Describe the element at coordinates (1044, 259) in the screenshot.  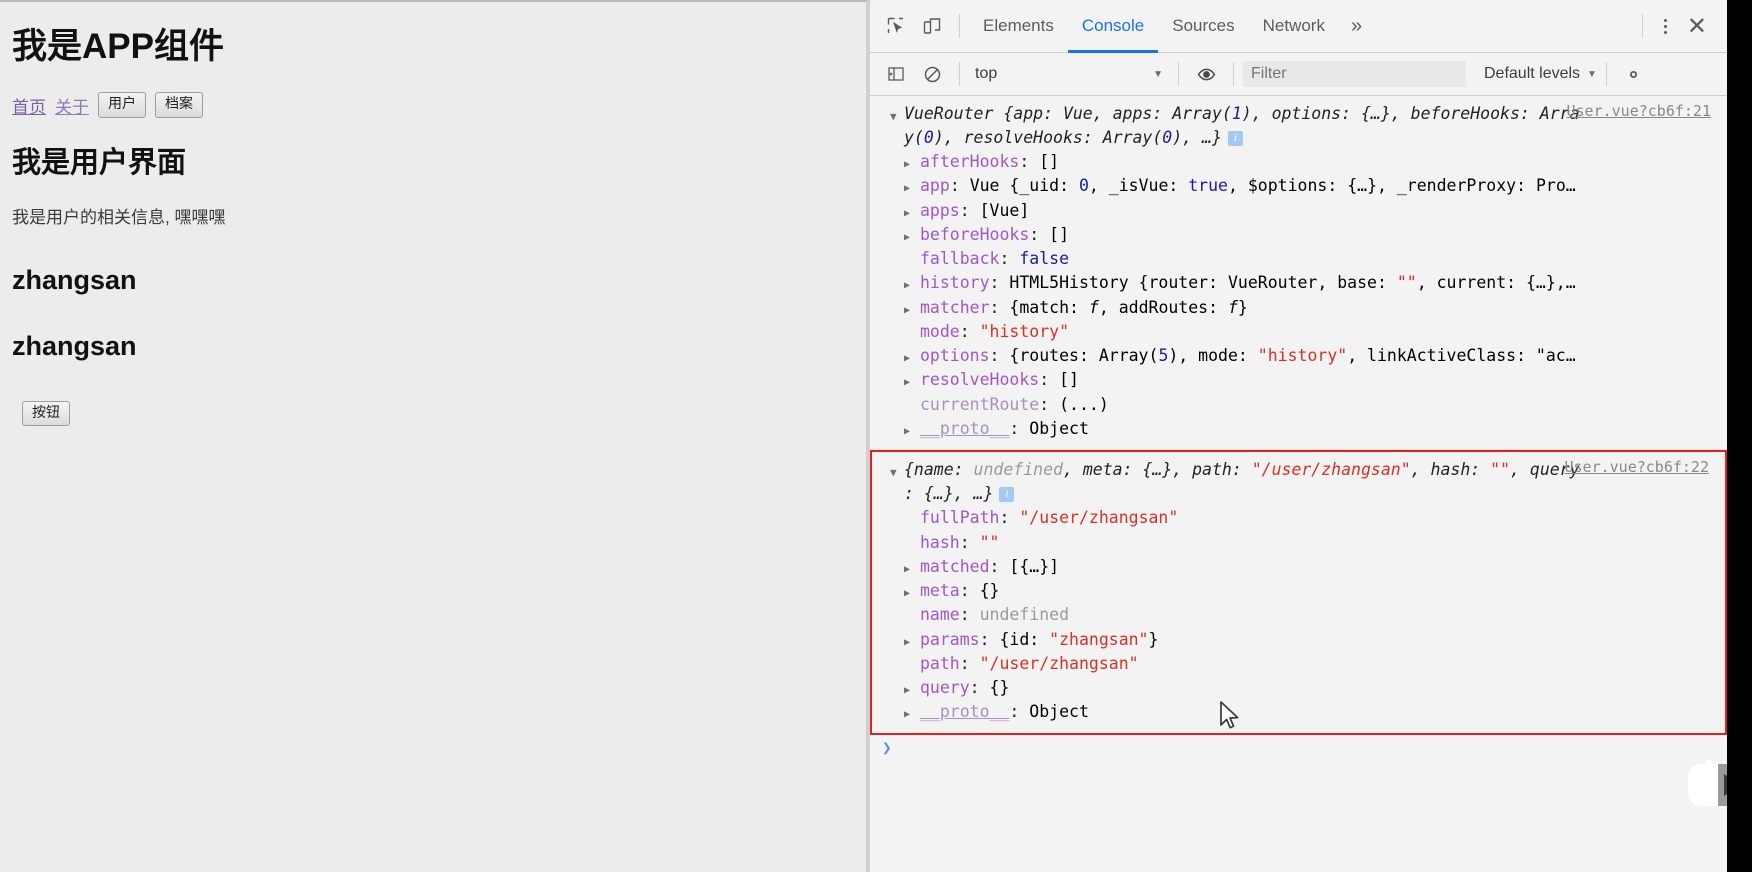
I see `property-value: false` at that location.